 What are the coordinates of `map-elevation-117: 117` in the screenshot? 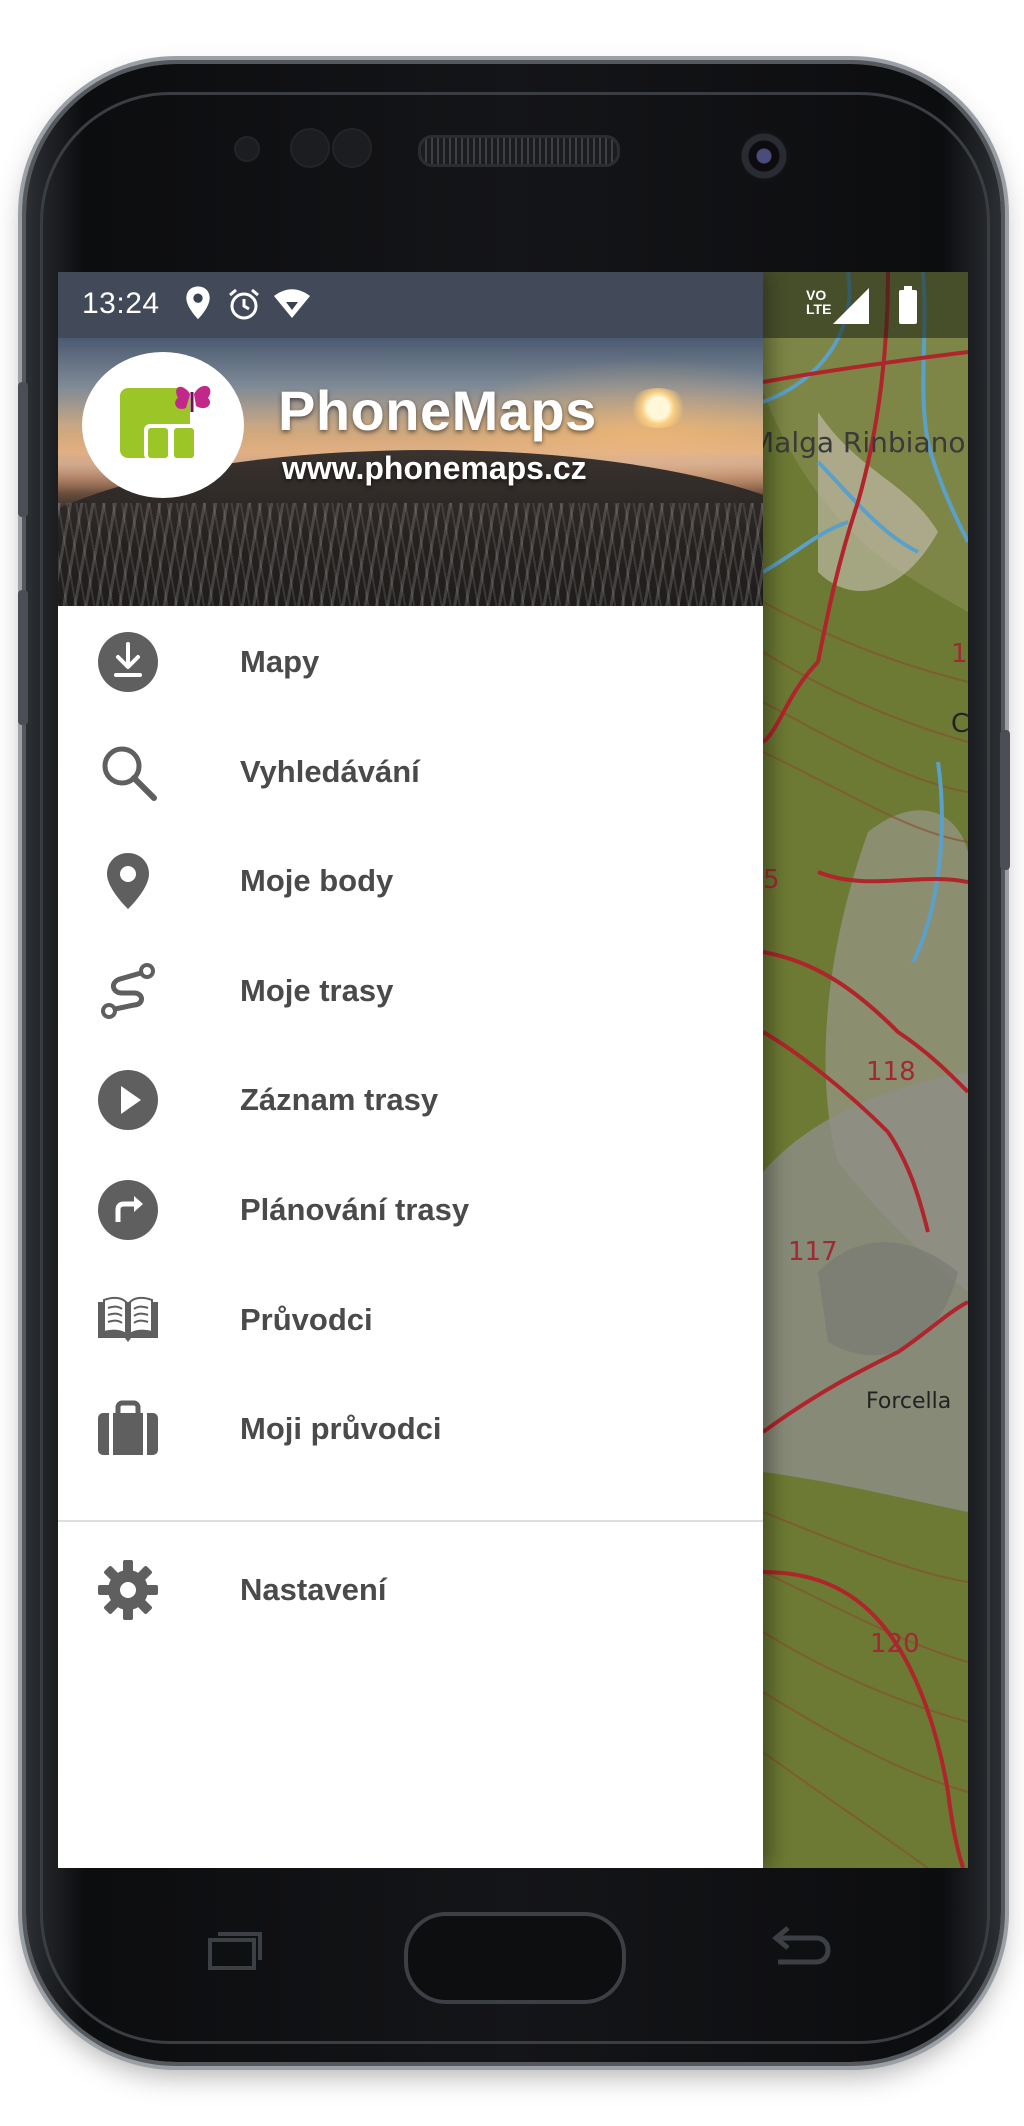 It's located at (813, 1252).